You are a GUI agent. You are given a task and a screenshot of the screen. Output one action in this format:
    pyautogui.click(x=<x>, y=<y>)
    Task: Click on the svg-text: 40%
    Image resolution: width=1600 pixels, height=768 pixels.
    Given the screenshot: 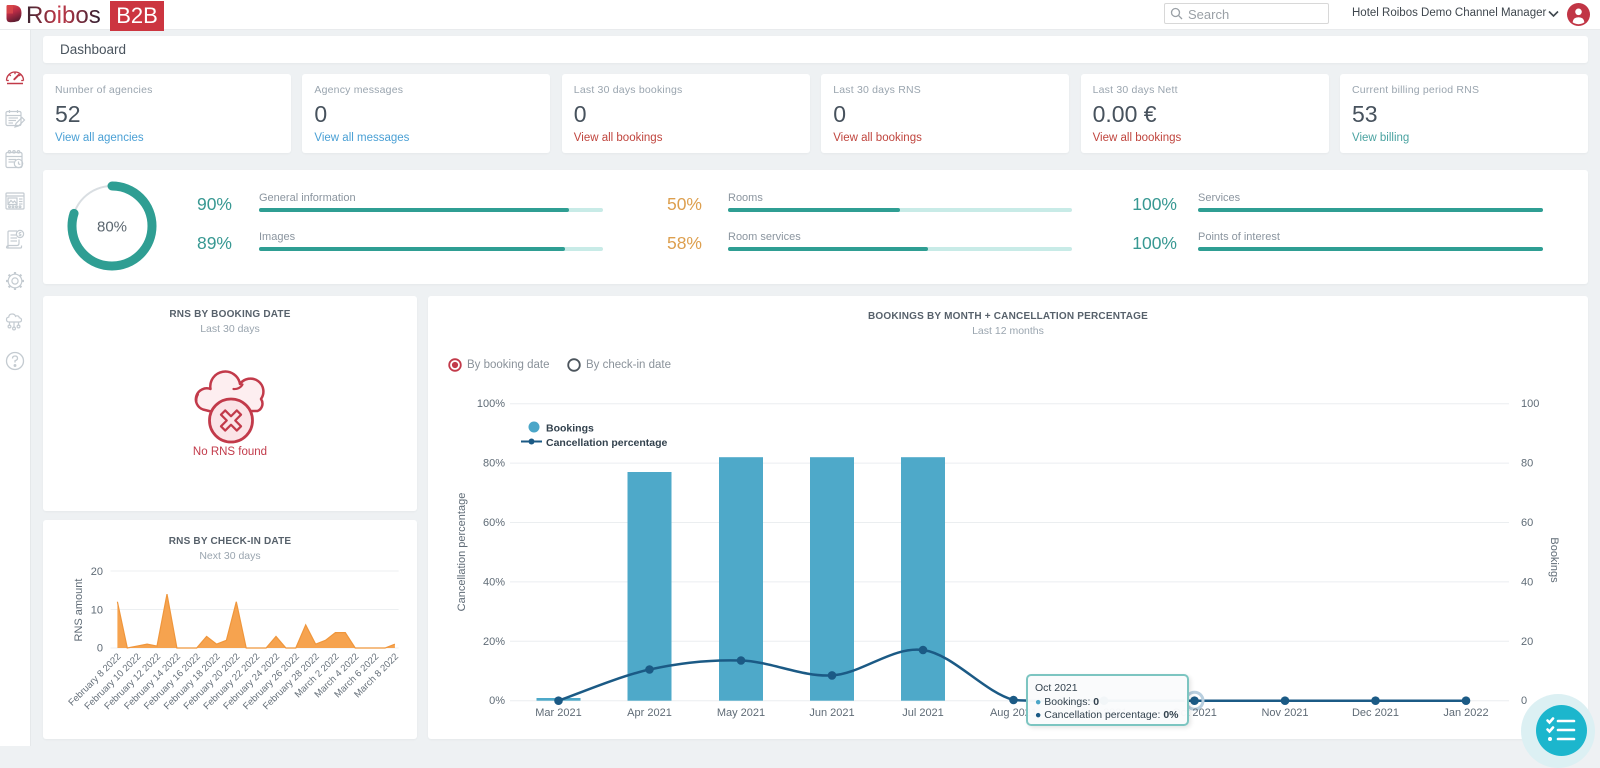 What is the action you would take?
    pyautogui.click(x=494, y=582)
    